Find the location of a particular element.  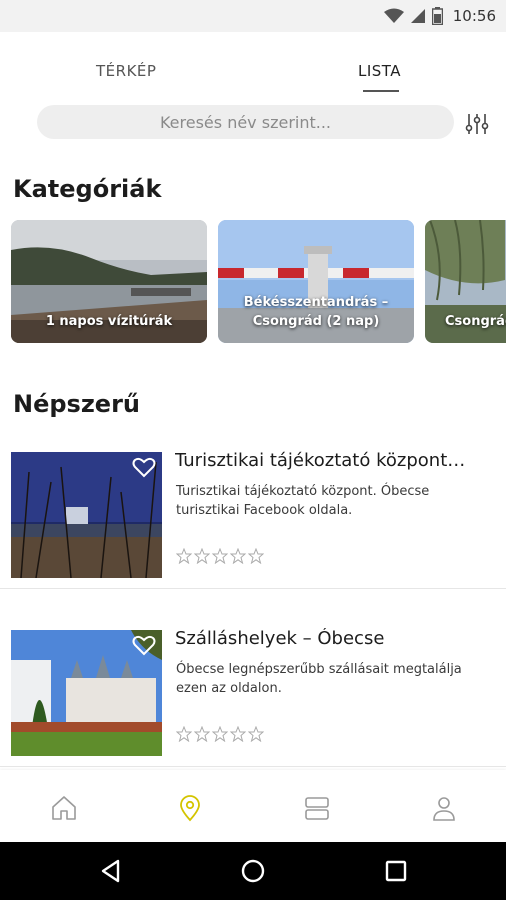

category-card: 1 napos vízitúrák is located at coordinates (109, 281).